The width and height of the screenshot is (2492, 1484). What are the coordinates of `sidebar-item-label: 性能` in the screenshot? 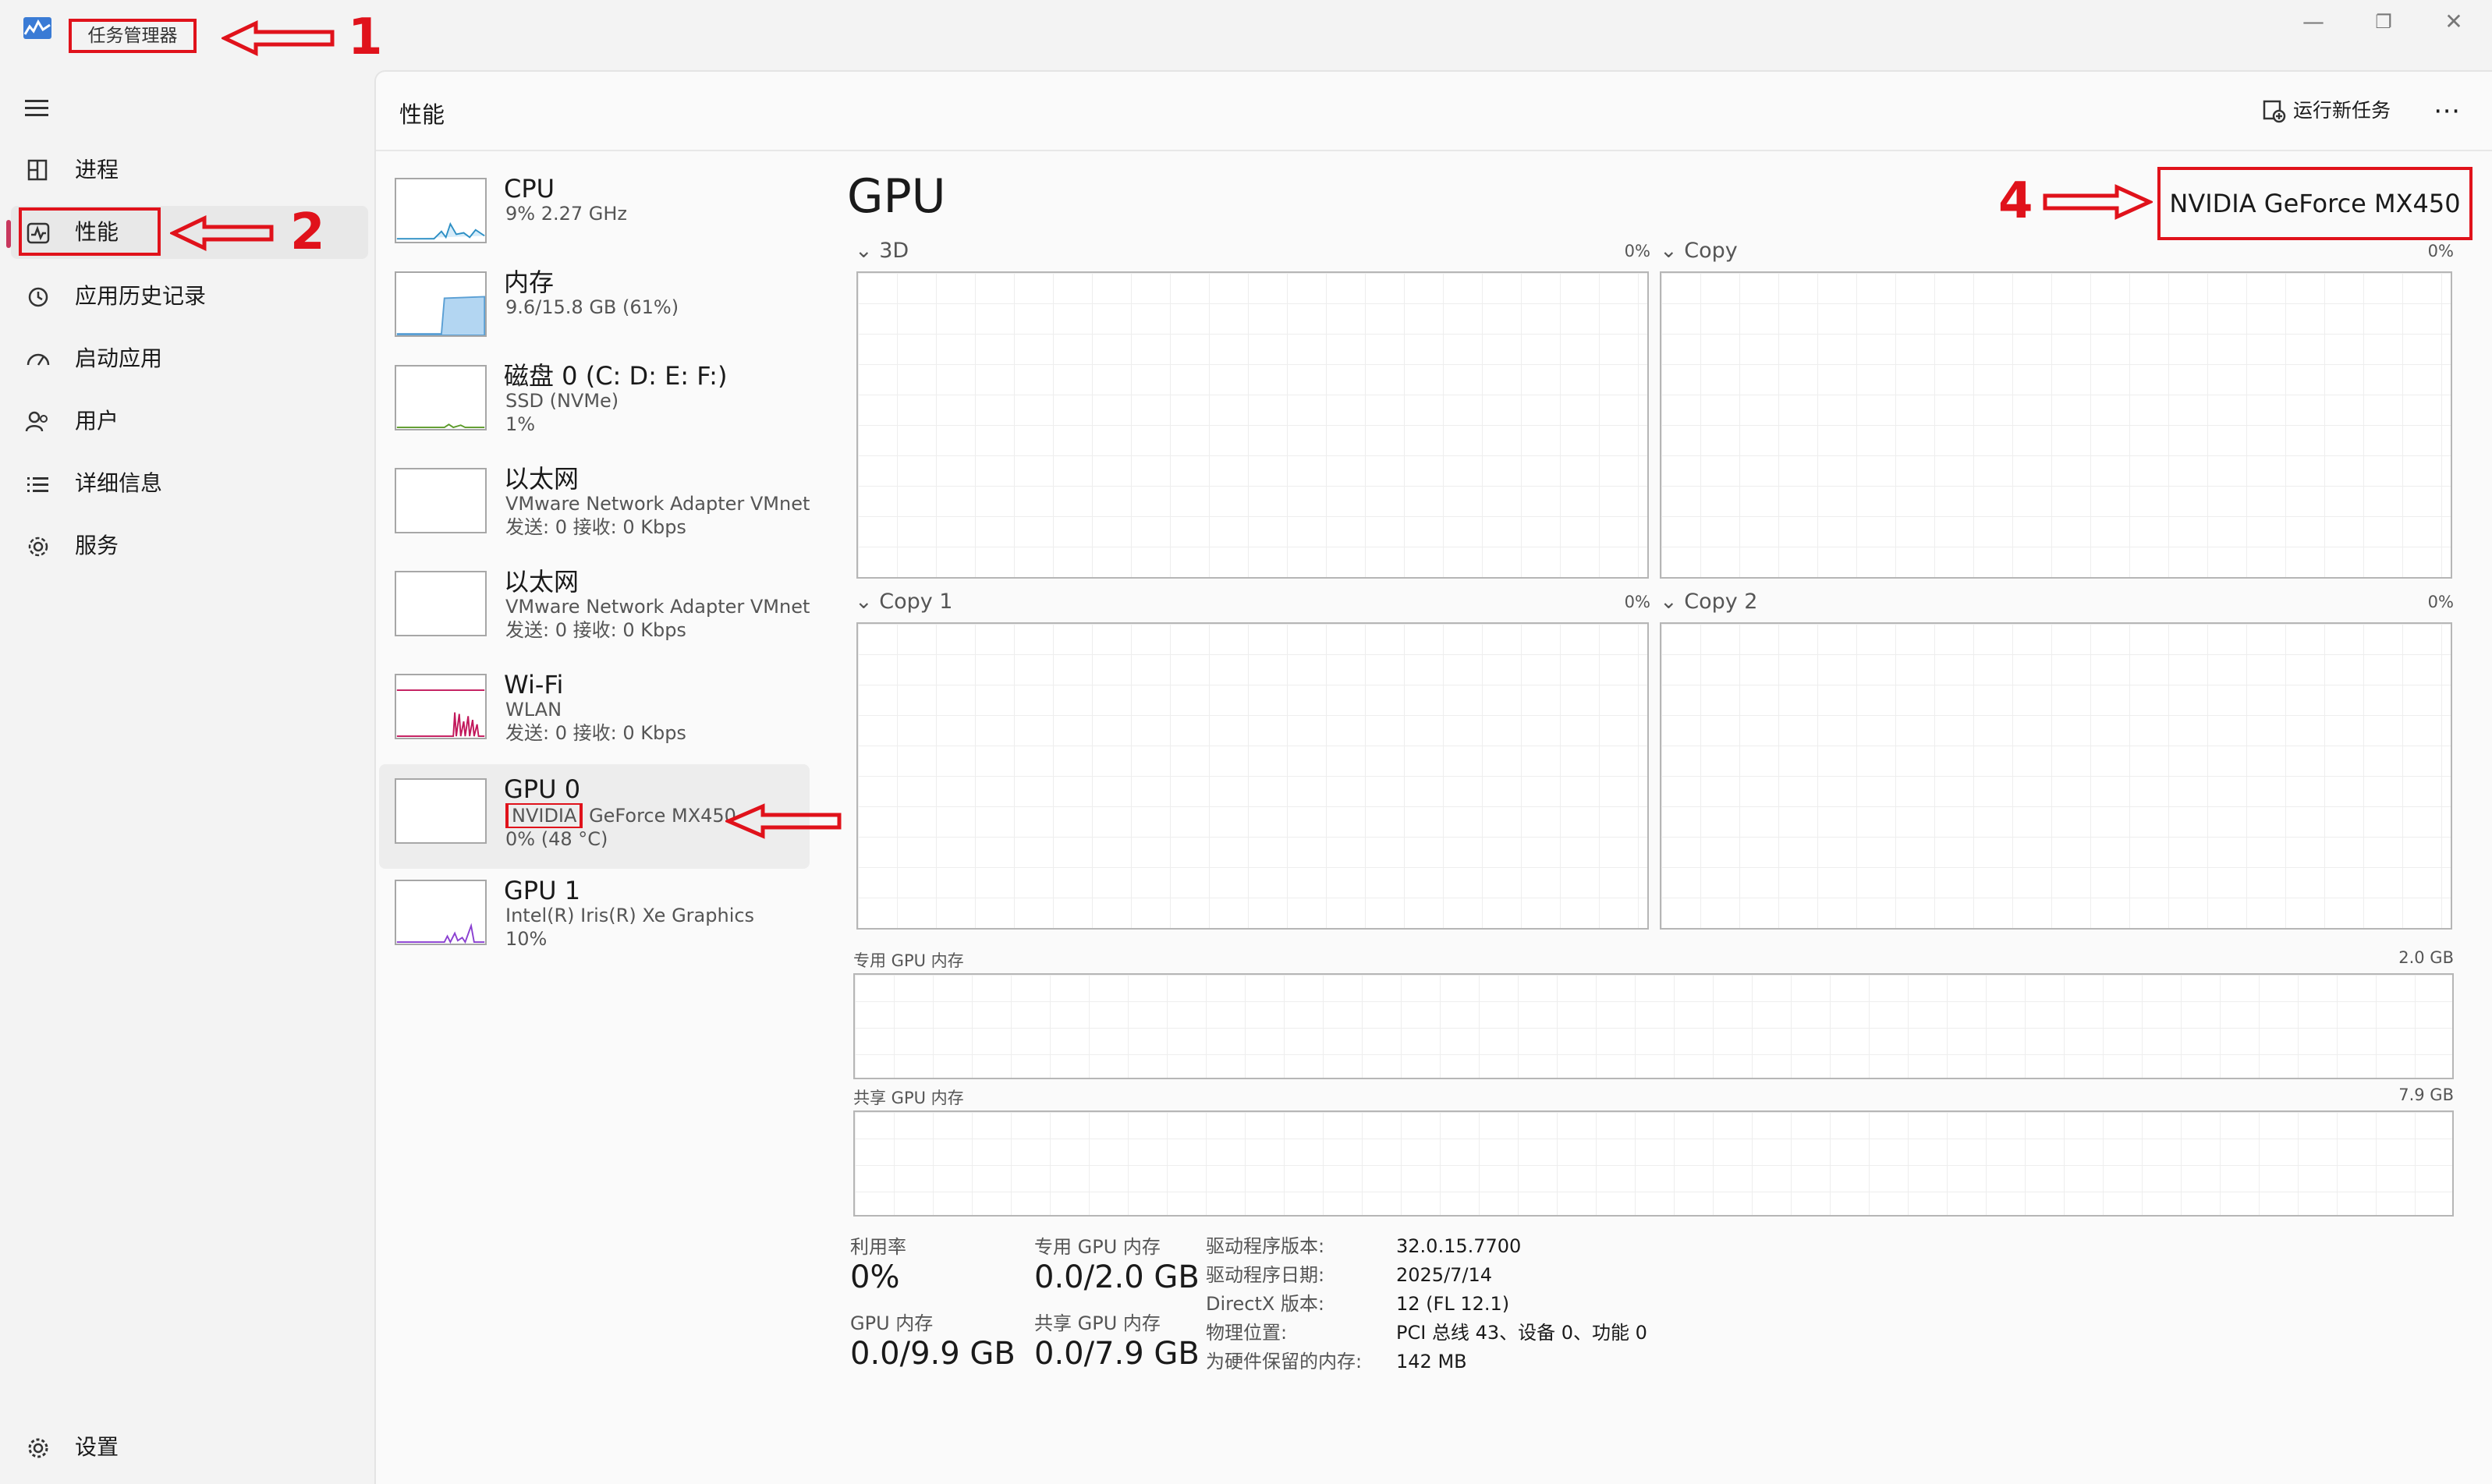 It's located at (97, 232).